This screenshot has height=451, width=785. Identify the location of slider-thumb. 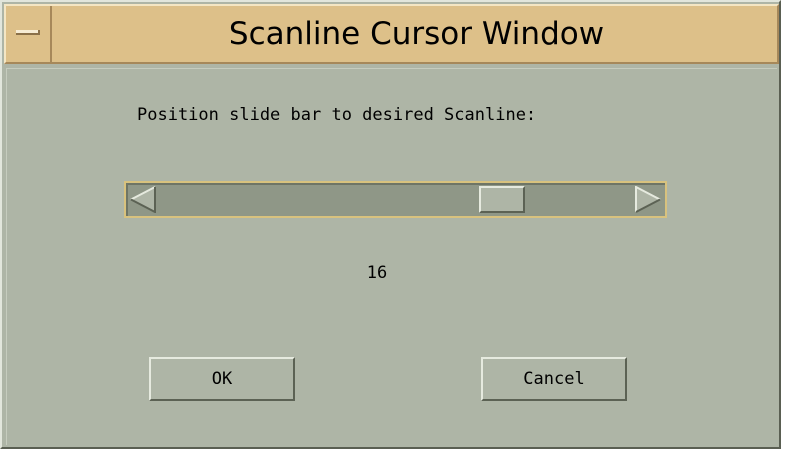
(502, 199).